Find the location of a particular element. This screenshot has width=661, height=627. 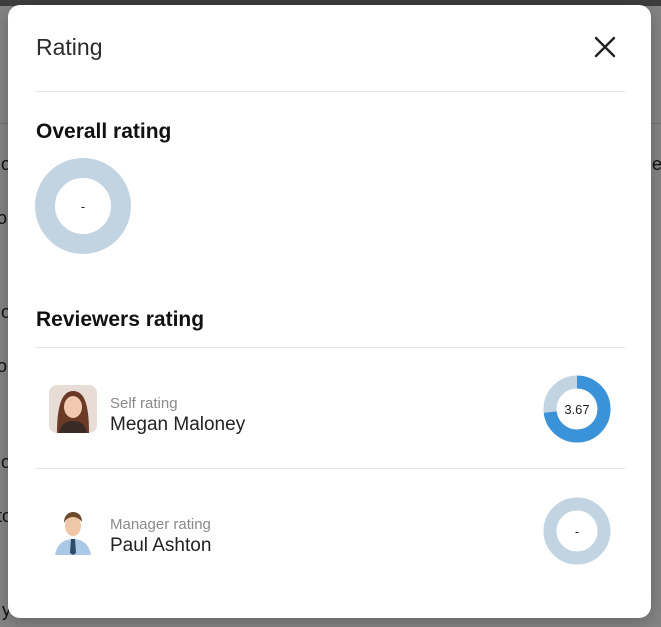

avatar-woman-icon is located at coordinates (73, 409).